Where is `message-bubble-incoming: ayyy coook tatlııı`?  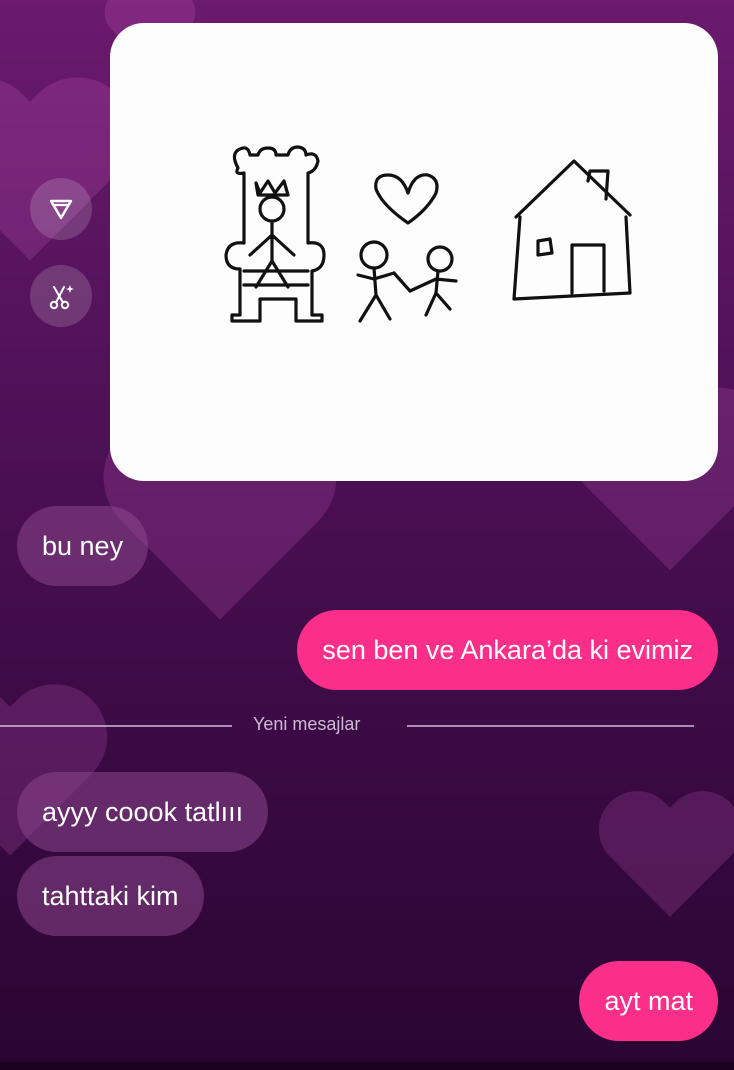 message-bubble-incoming: ayyy coook tatlııı is located at coordinates (143, 812).